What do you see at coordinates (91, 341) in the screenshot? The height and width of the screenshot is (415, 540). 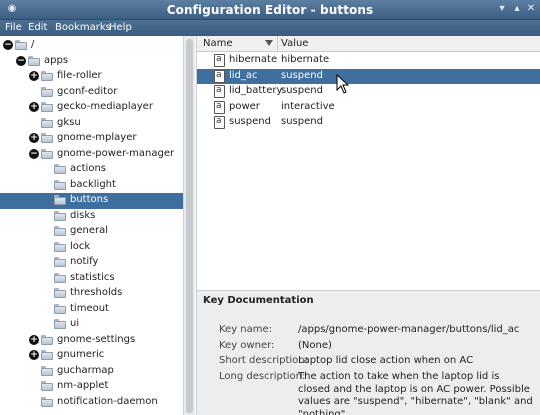 I see `tree-item: + gnome-settings` at bounding box center [91, 341].